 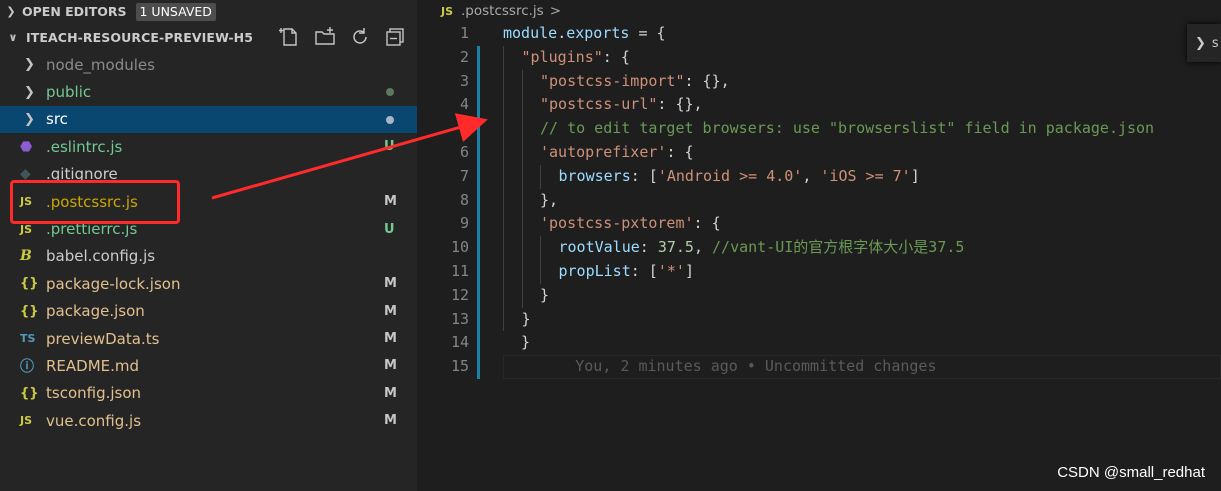 What do you see at coordinates (616, 56) in the screenshot?
I see `code-token: : {` at bounding box center [616, 56].